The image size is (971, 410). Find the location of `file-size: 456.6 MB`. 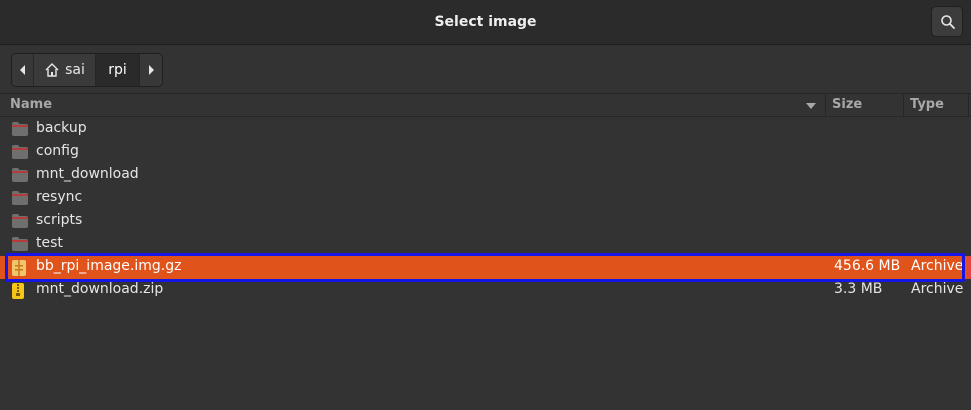

file-size: 456.6 MB is located at coordinates (867, 266).